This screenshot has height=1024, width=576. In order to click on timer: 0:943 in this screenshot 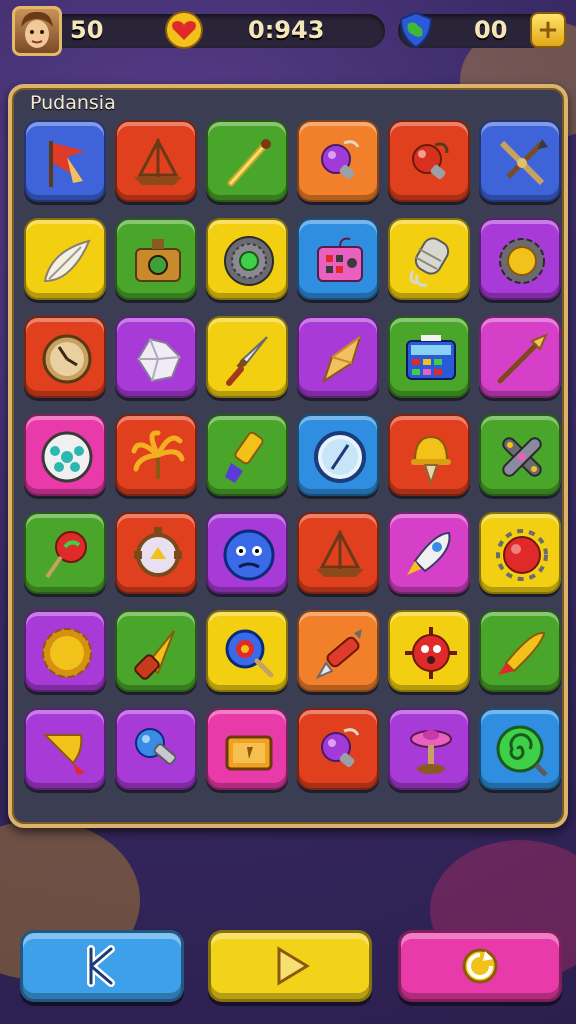, I will do `click(286, 30)`.